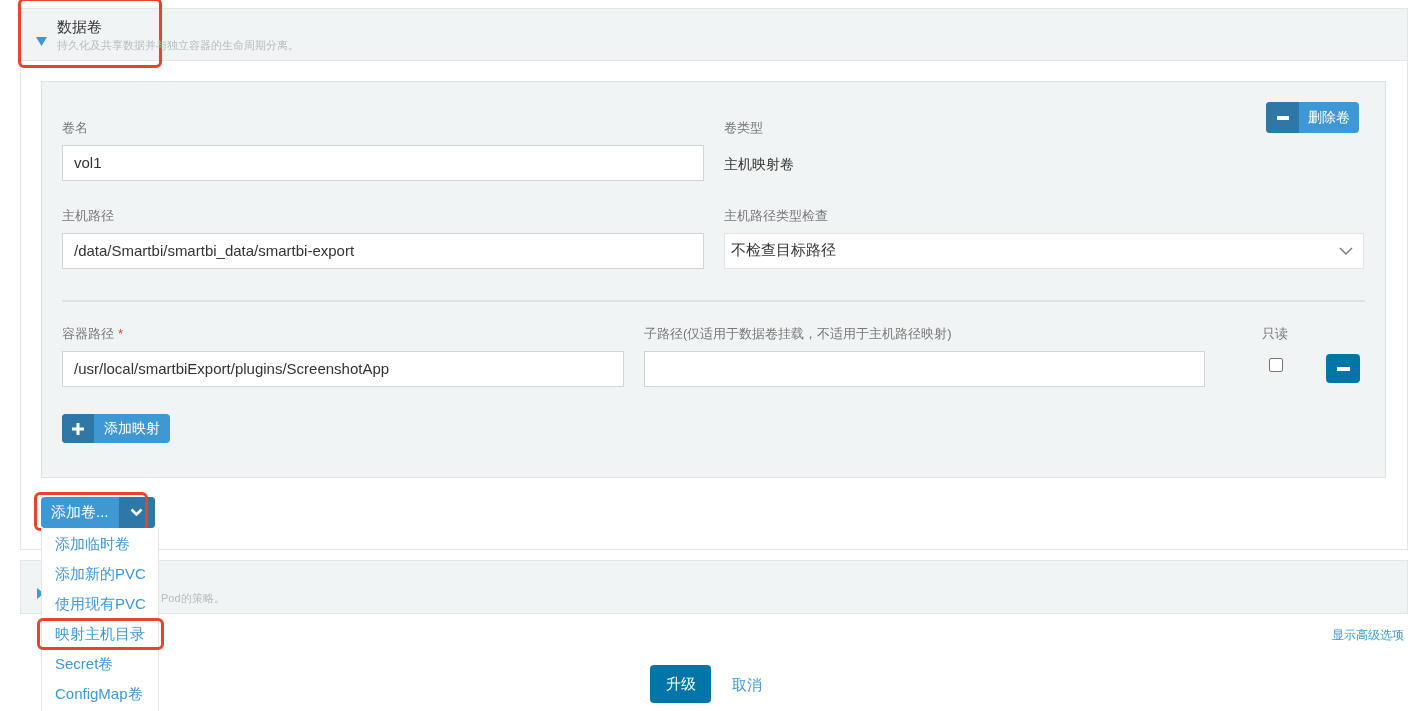 The height and width of the screenshot is (711, 1422). I want to click on menu-item: 添加新的PVC, so click(100, 574).